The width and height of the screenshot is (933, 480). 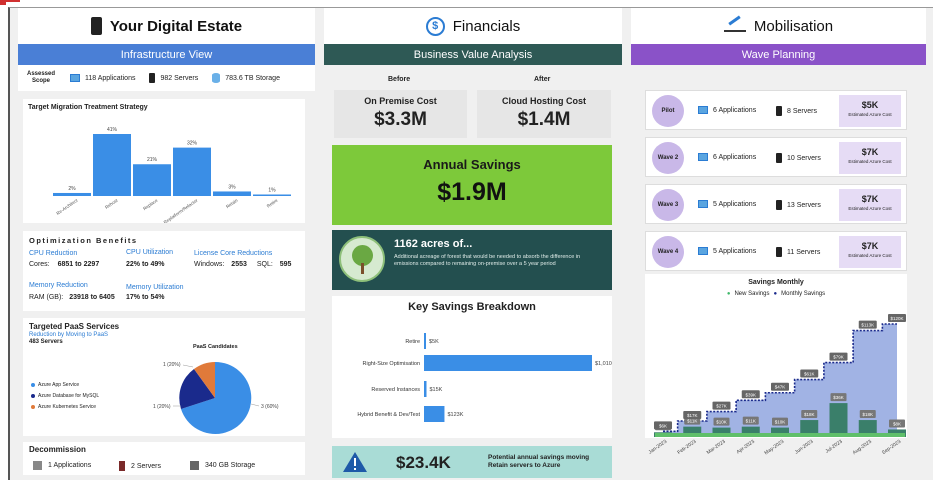 I want to click on wave-servers: 10 Servers, so click(x=804, y=158).